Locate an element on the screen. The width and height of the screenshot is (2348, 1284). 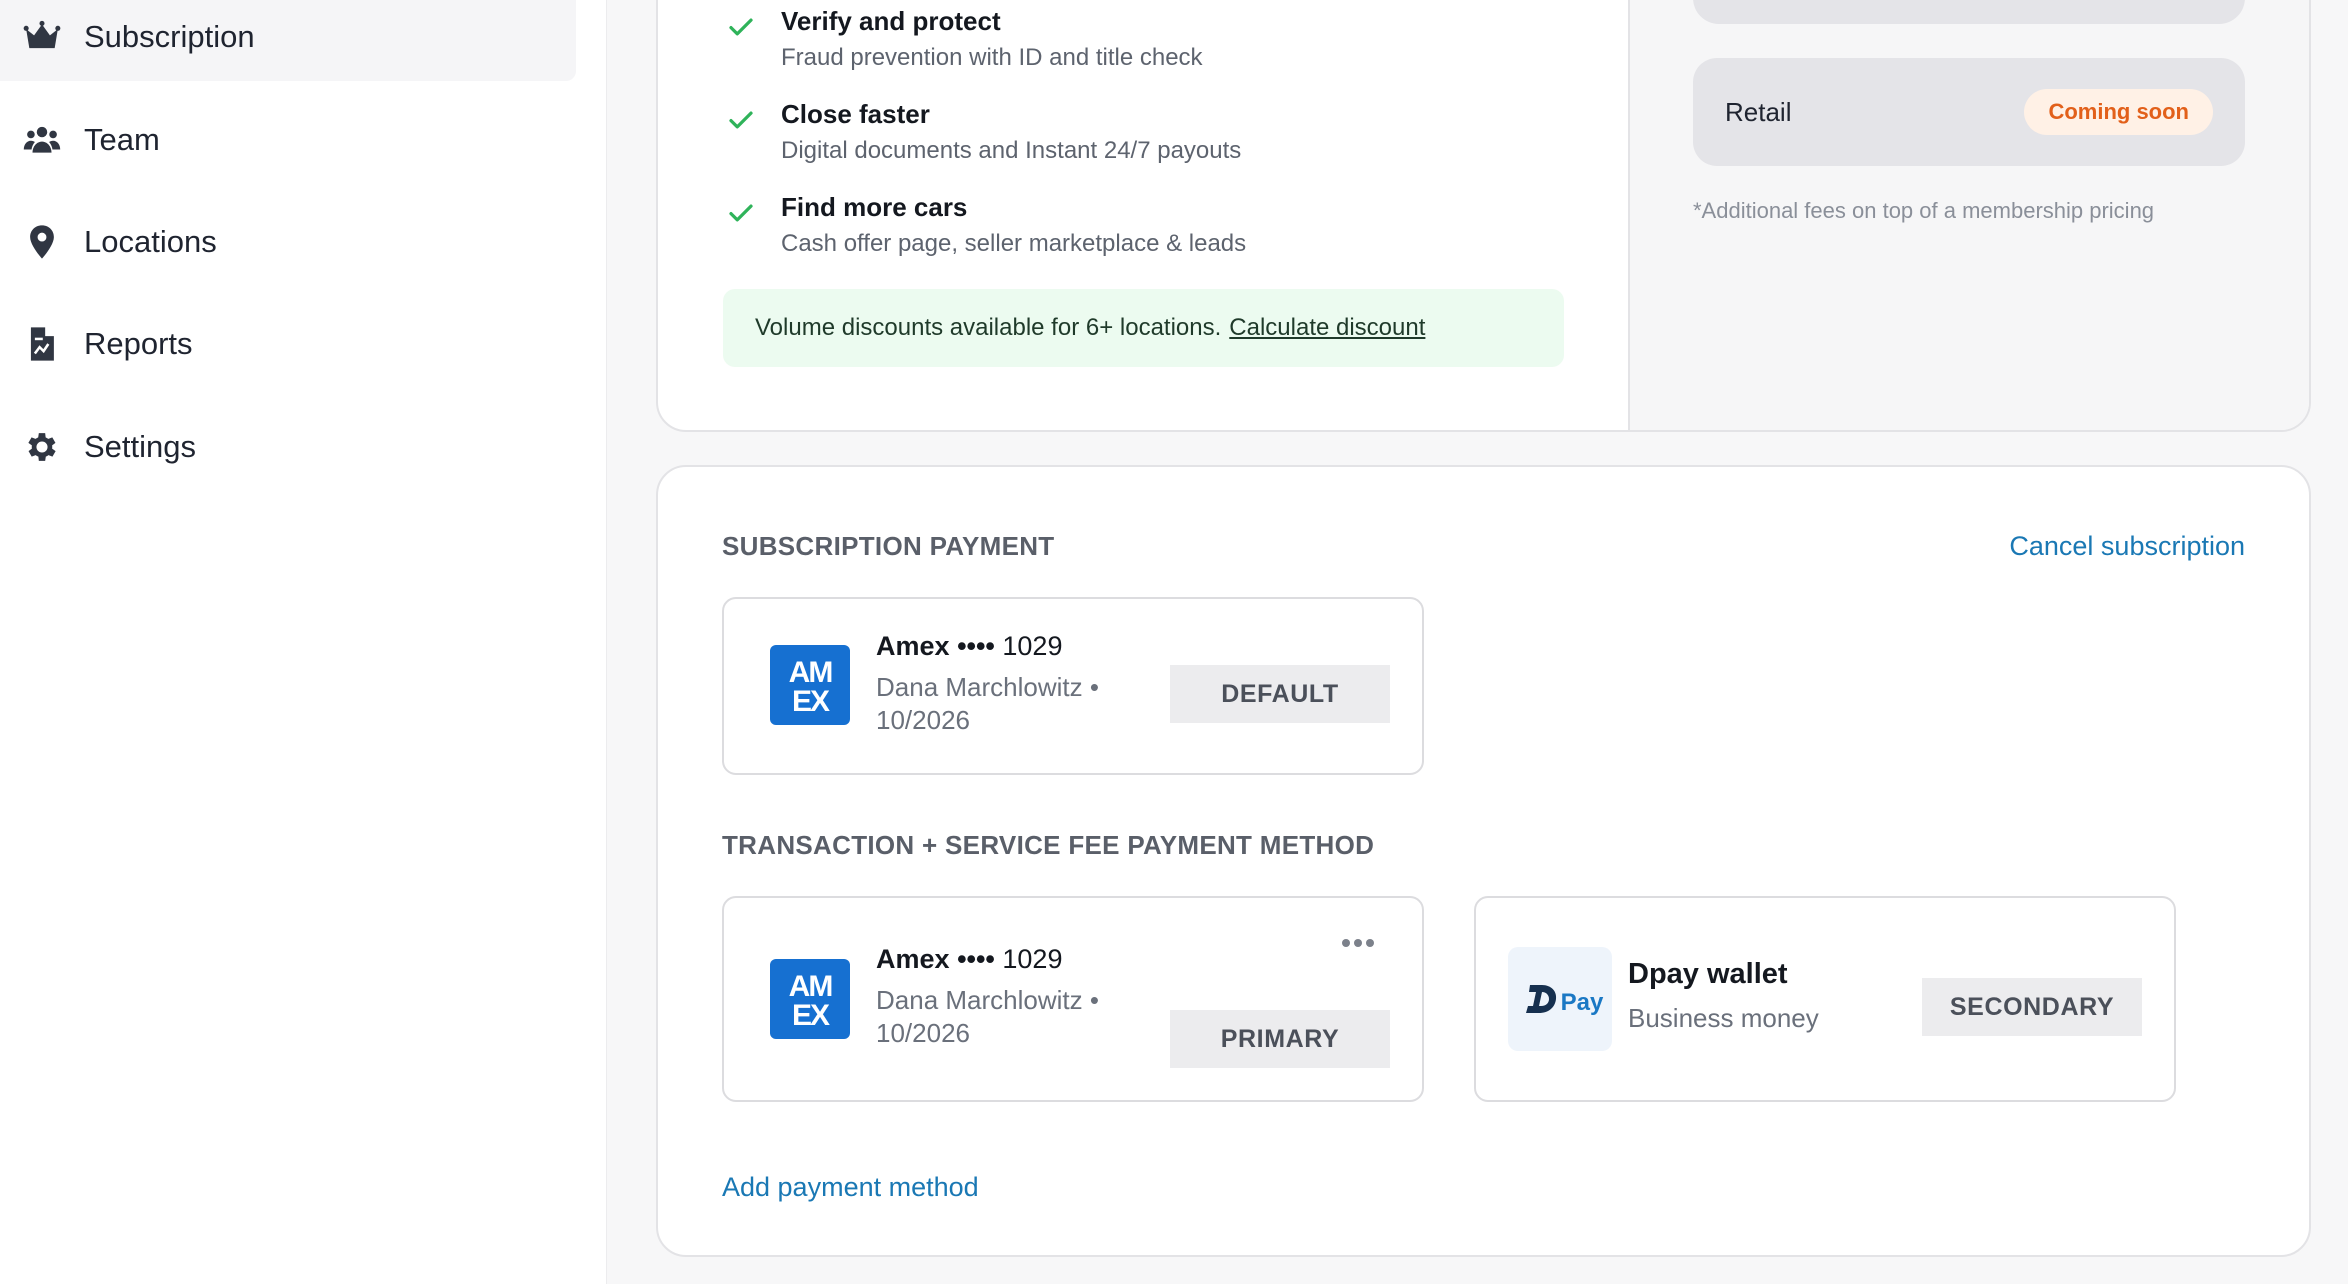
subscription-payment-title: SUBSCRIPTION PAYMENT is located at coordinates (888, 546).